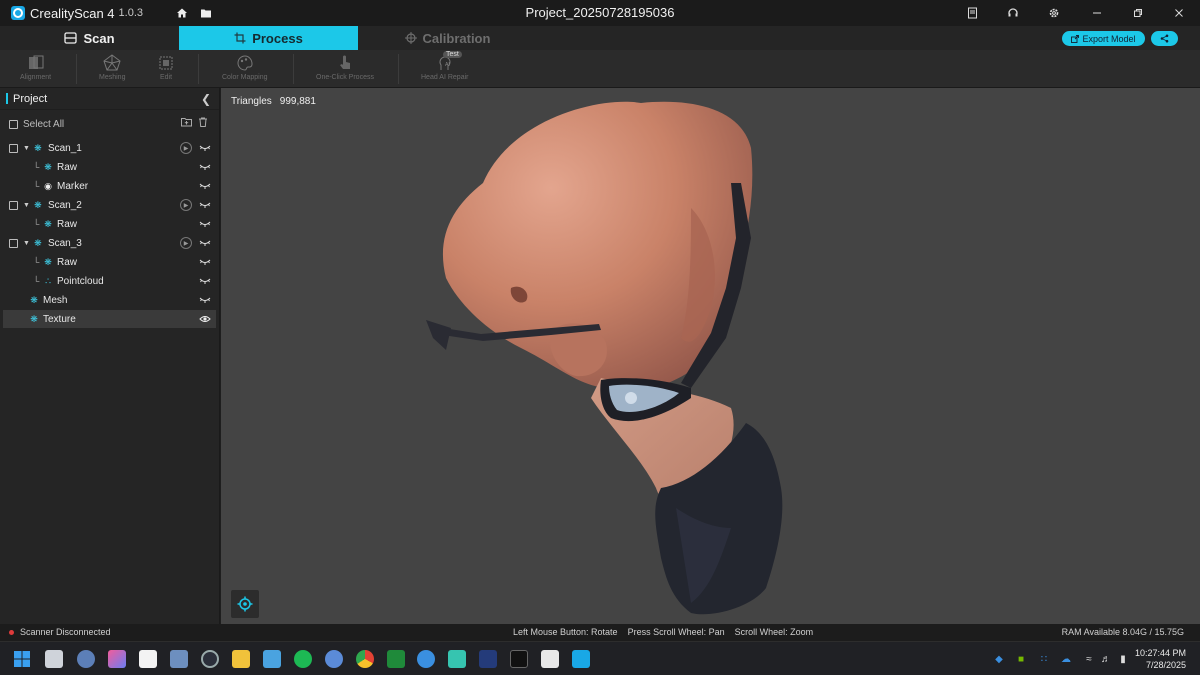 Image resolution: width=1200 pixels, height=675 pixels. Describe the element at coordinates (426, 659) in the screenshot. I see `people-icon` at that location.